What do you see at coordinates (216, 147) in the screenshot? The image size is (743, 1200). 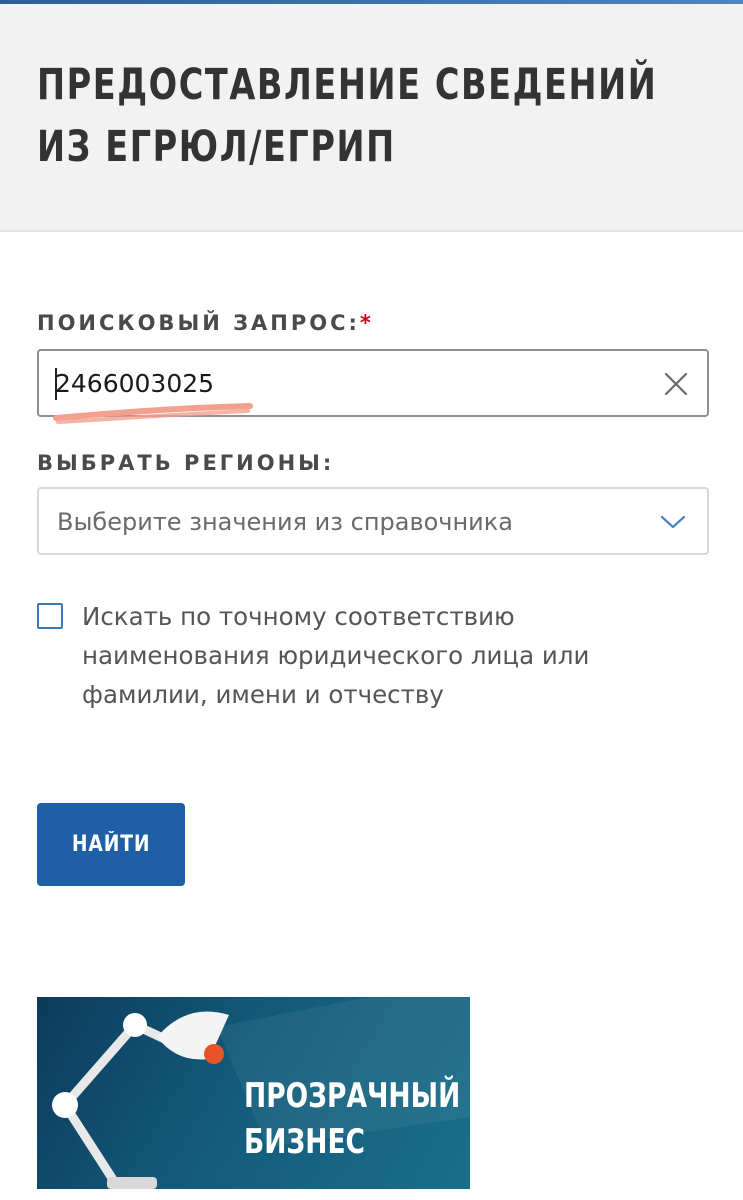 I see `page-title-line-2: ИЗ ЕГРЮЛ/ЕГРИП` at bounding box center [216, 147].